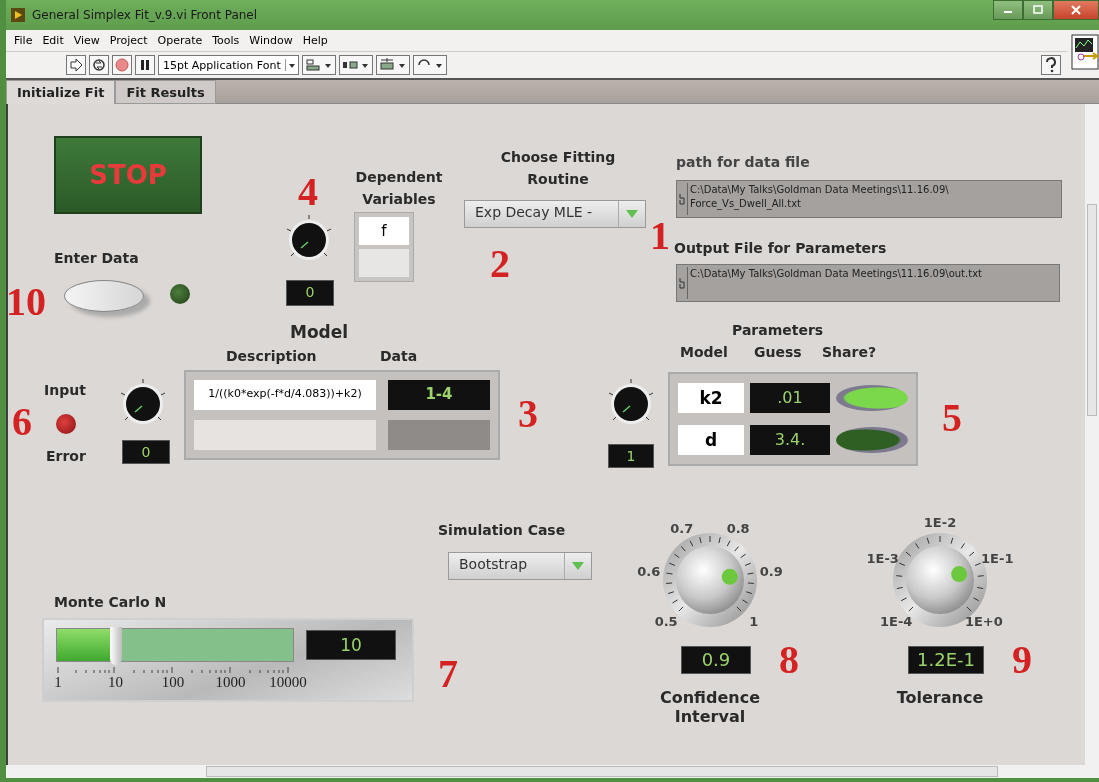  I want to click on column-header: Data, so click(399, 356).